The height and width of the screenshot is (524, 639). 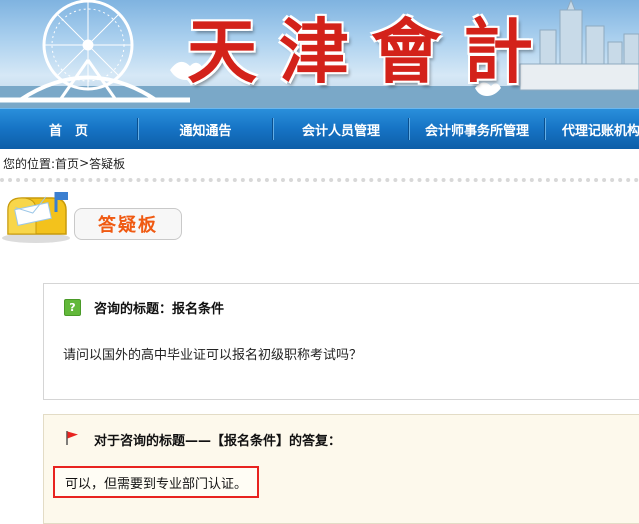 I want to click on breadcrumb-prefix: 您的位置:, so click(x=29, y=163).